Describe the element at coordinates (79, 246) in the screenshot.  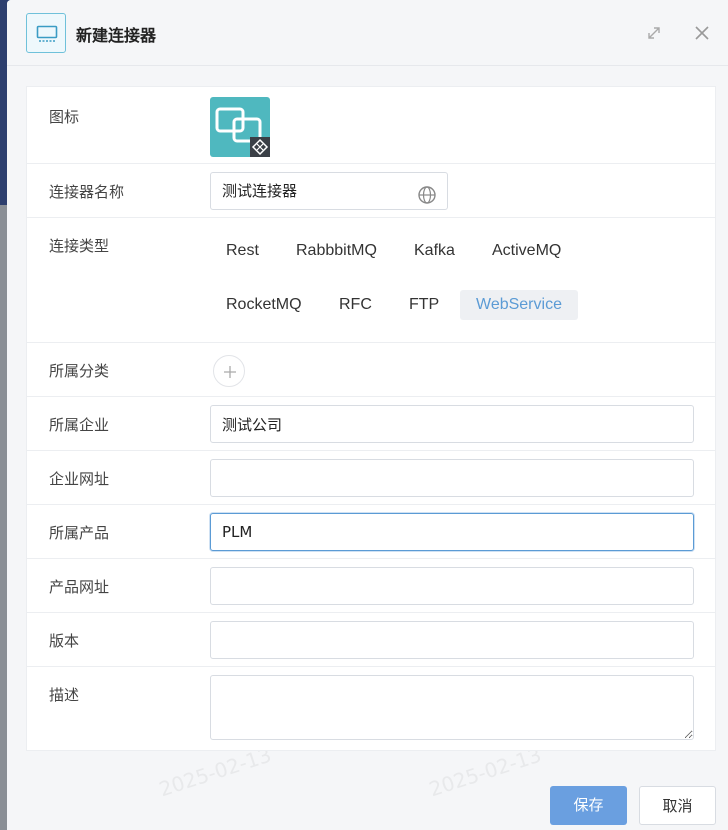
I see `type-label: 连接类型` at that location.